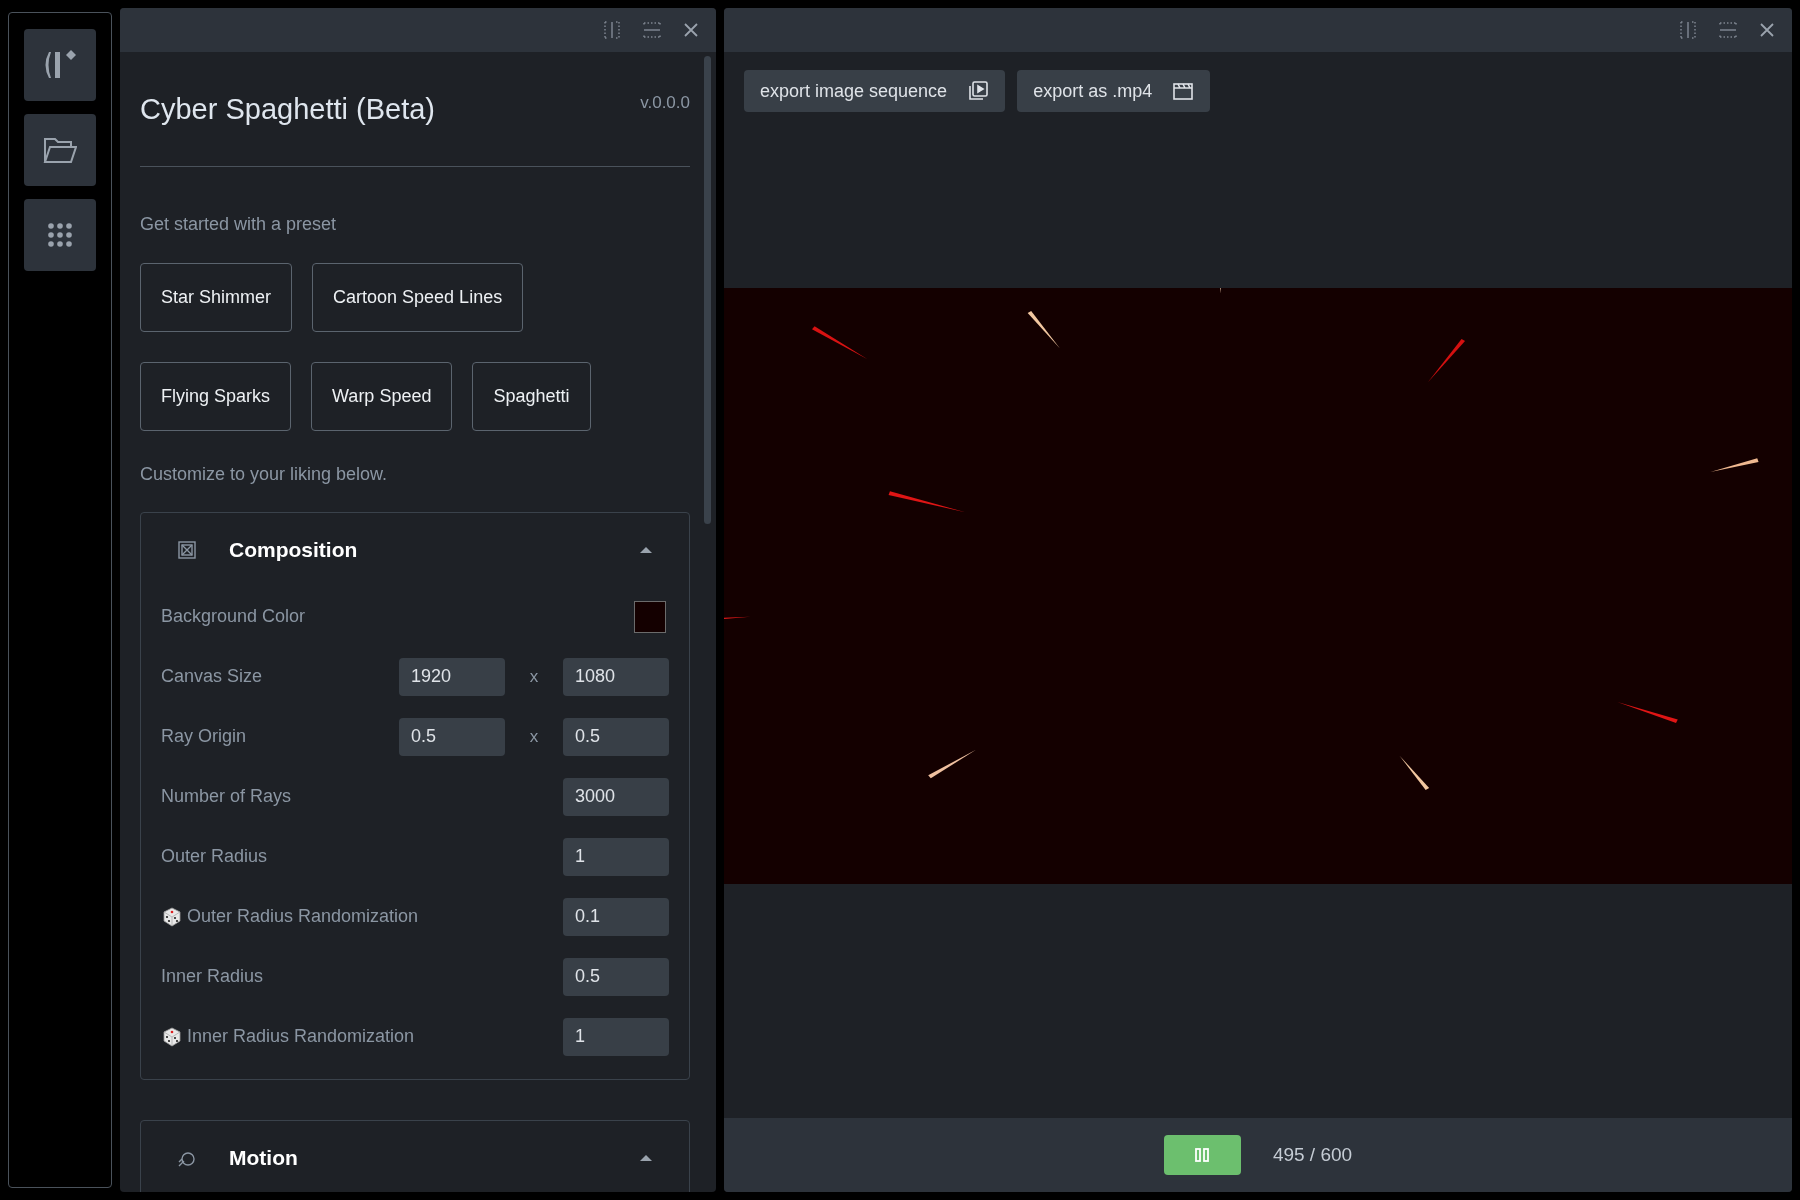  What do you see at coordinates (1183, 91) in the screenshot?
I see `clapperboard-icon` at bounding box center [1183, 91].